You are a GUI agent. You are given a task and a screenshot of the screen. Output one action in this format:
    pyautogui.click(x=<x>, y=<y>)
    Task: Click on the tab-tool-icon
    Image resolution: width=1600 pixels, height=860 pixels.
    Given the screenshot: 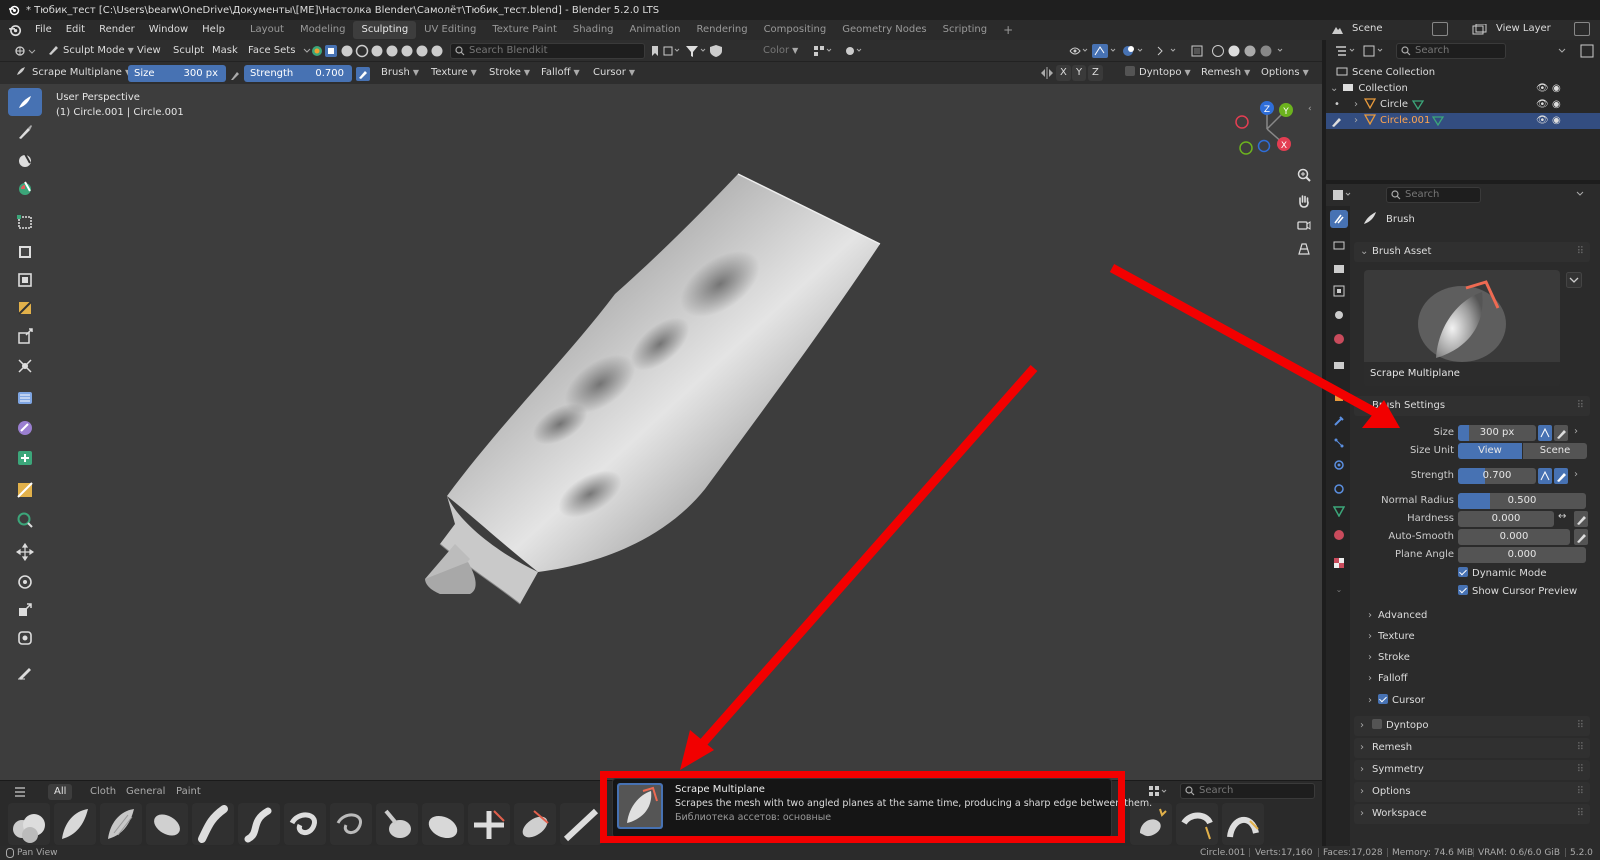 What is the action you would take?
    pyautogui.click(x=1339, y=219)
    